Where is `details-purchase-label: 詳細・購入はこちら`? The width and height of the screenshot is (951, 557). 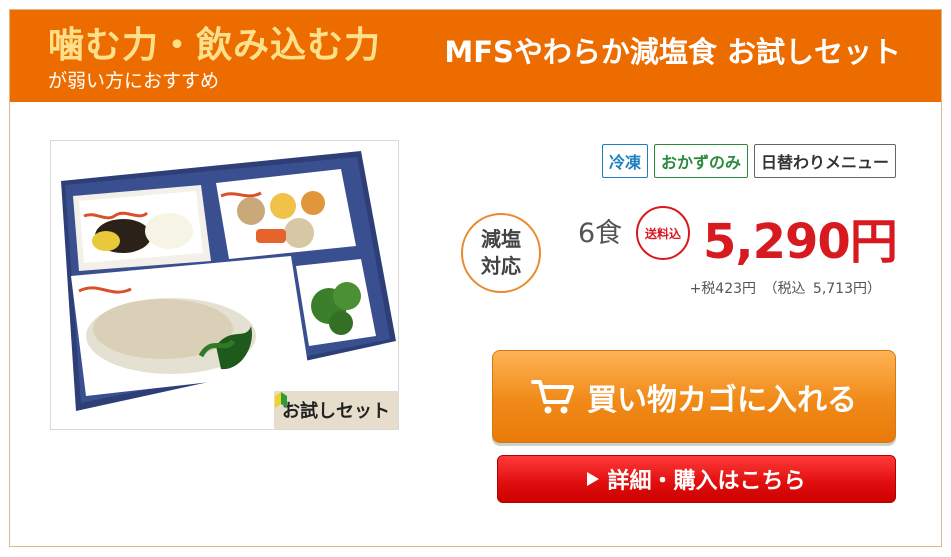 details-purchase-label: 詳細・購入はこちら is located at coordinates (706, 481).